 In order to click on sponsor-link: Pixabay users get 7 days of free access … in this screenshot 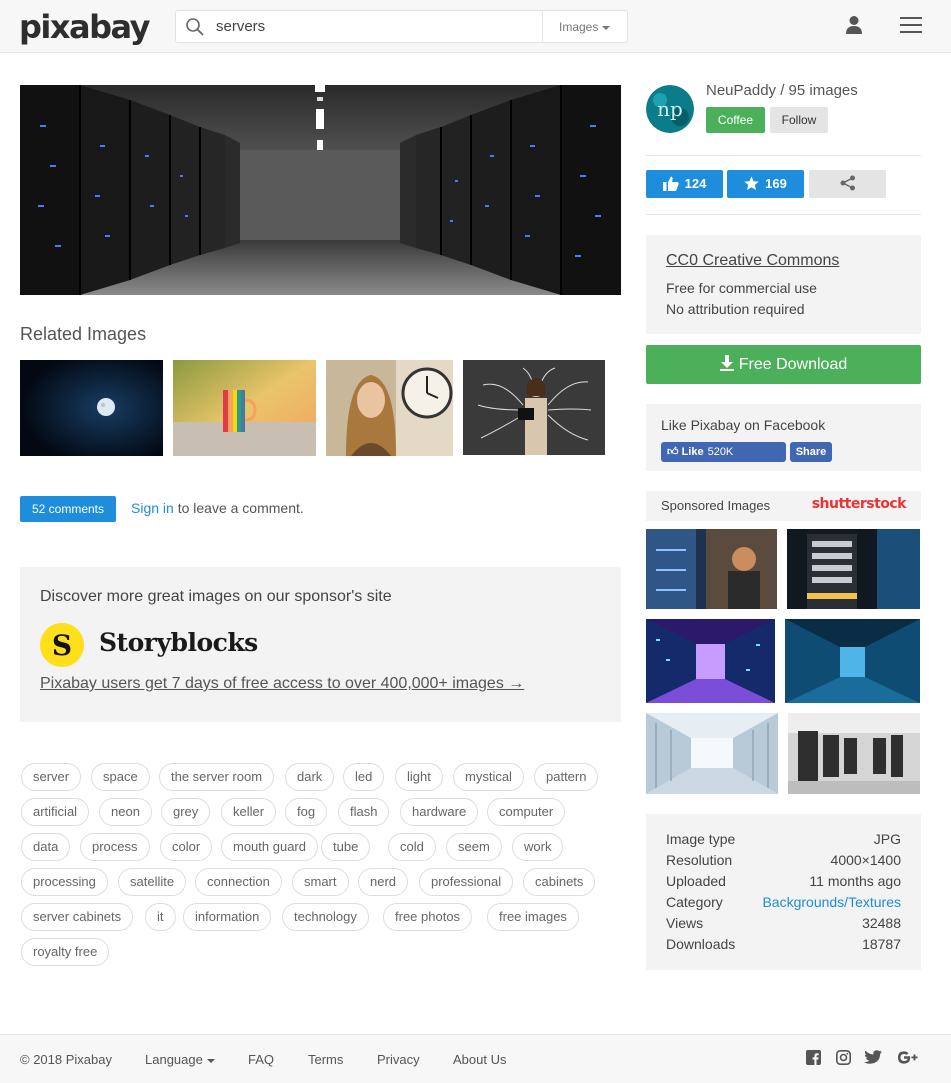, I will do `click(282, 684)`.